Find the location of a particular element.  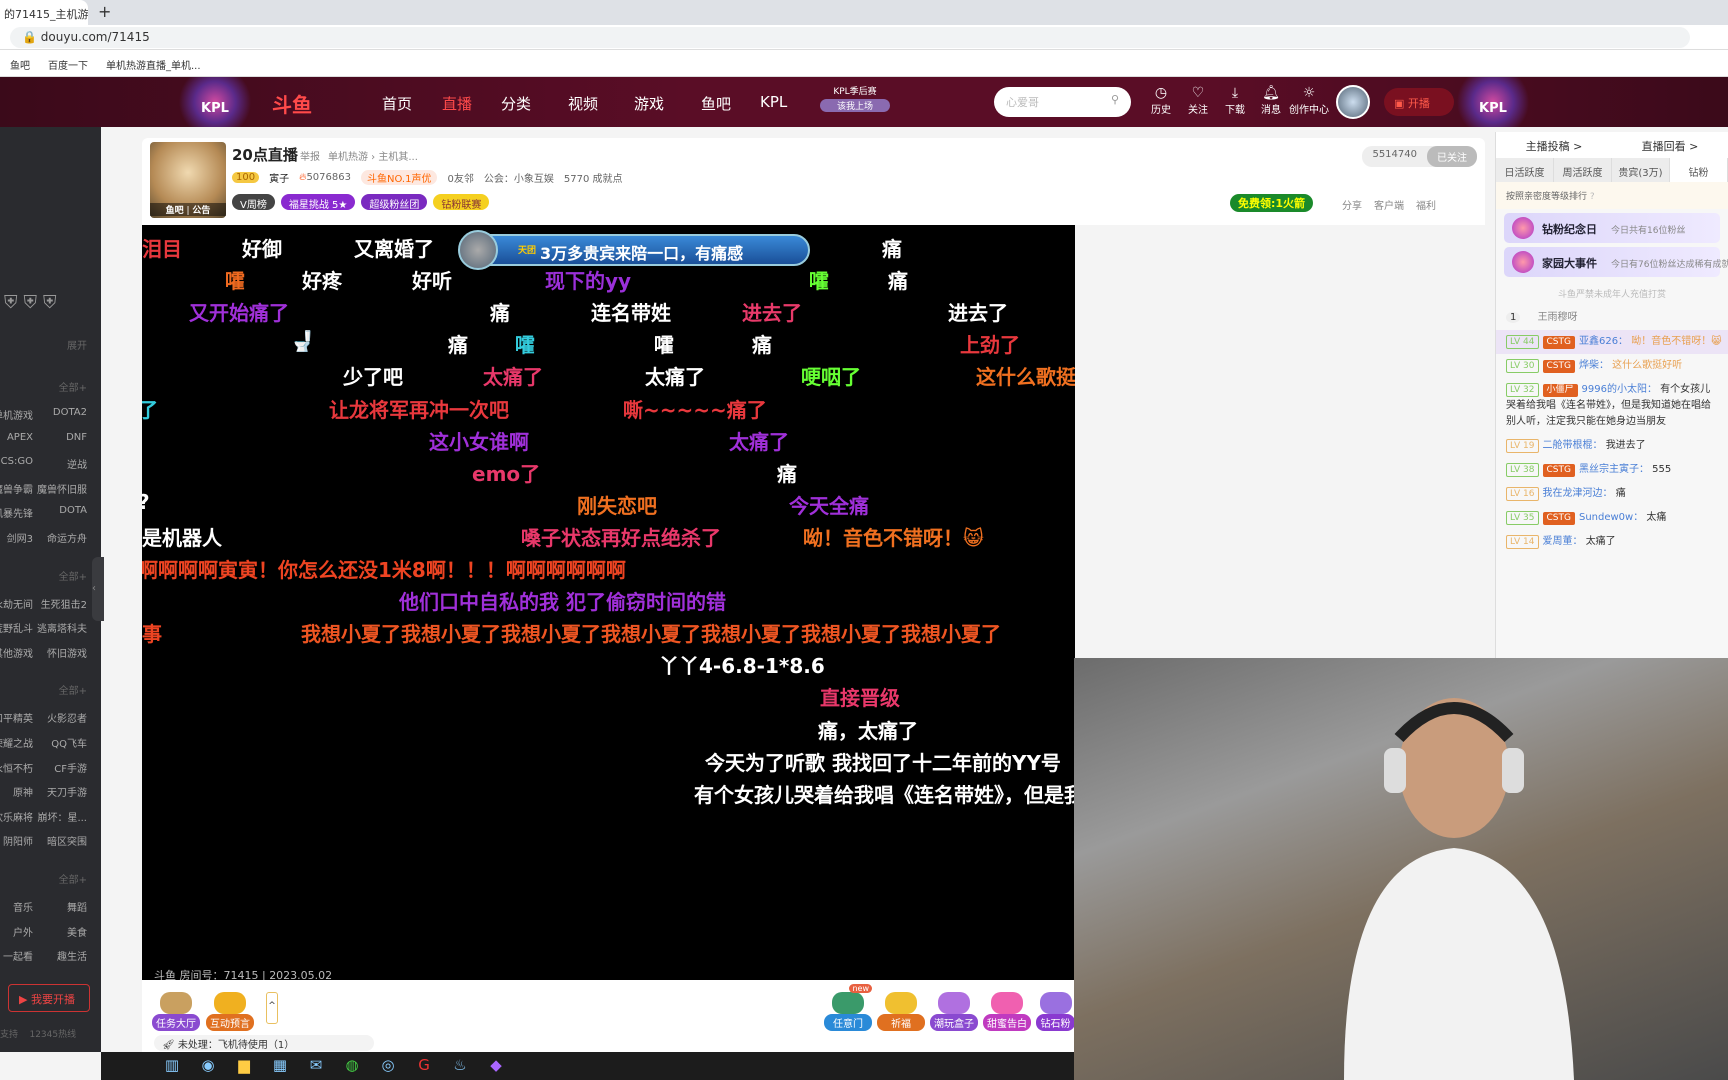

sidebar-item: 怀旧游戏 is located at coordinates (67, 652).